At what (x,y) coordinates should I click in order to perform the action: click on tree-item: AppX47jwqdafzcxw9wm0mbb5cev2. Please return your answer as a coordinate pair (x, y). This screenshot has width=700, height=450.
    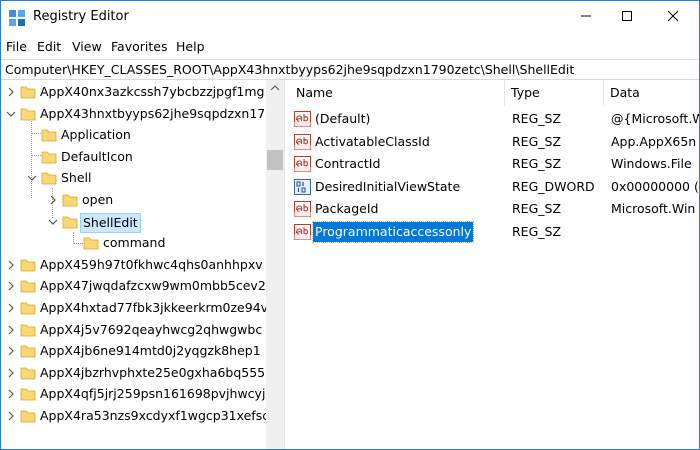
    Looking at the image, I should click on (133, 286).